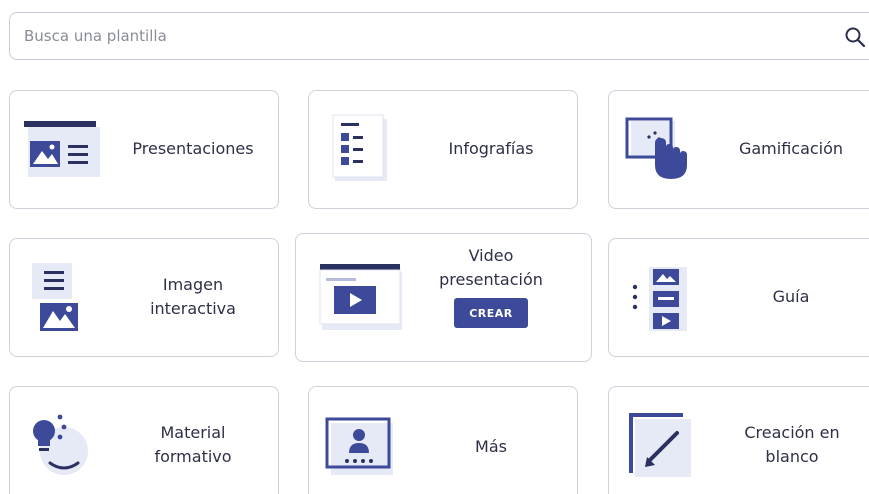 The width and height of the screenshot is (869, 494). I want to click on search-bar, so click(439, 36).